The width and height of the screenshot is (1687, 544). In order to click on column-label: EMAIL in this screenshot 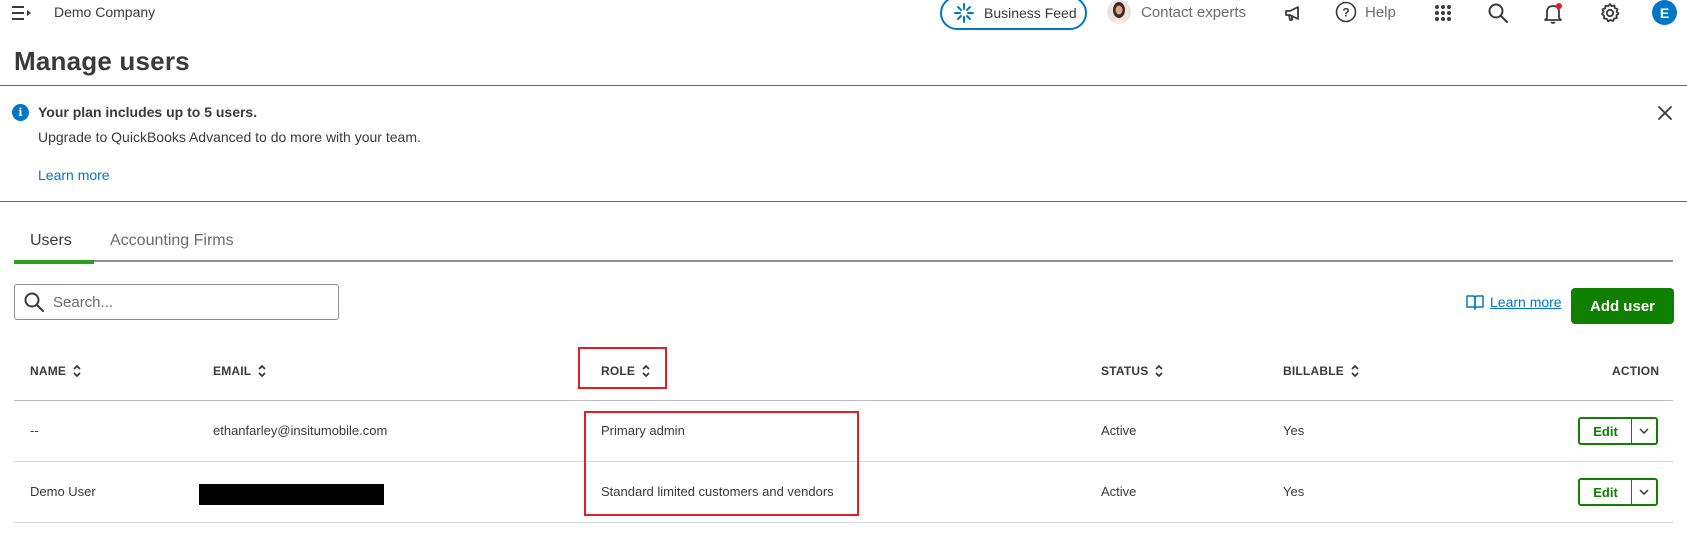, I will do `click(232, 371)`.